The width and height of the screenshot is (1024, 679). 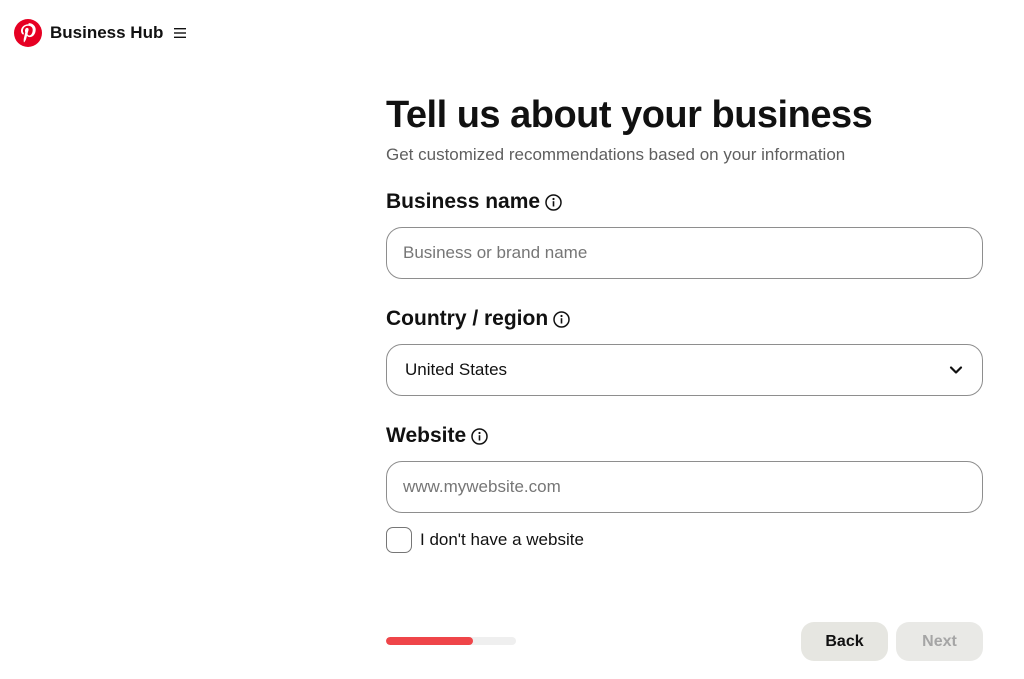 I want to click on business-name-group: Business name, so click(x=685, y=233).